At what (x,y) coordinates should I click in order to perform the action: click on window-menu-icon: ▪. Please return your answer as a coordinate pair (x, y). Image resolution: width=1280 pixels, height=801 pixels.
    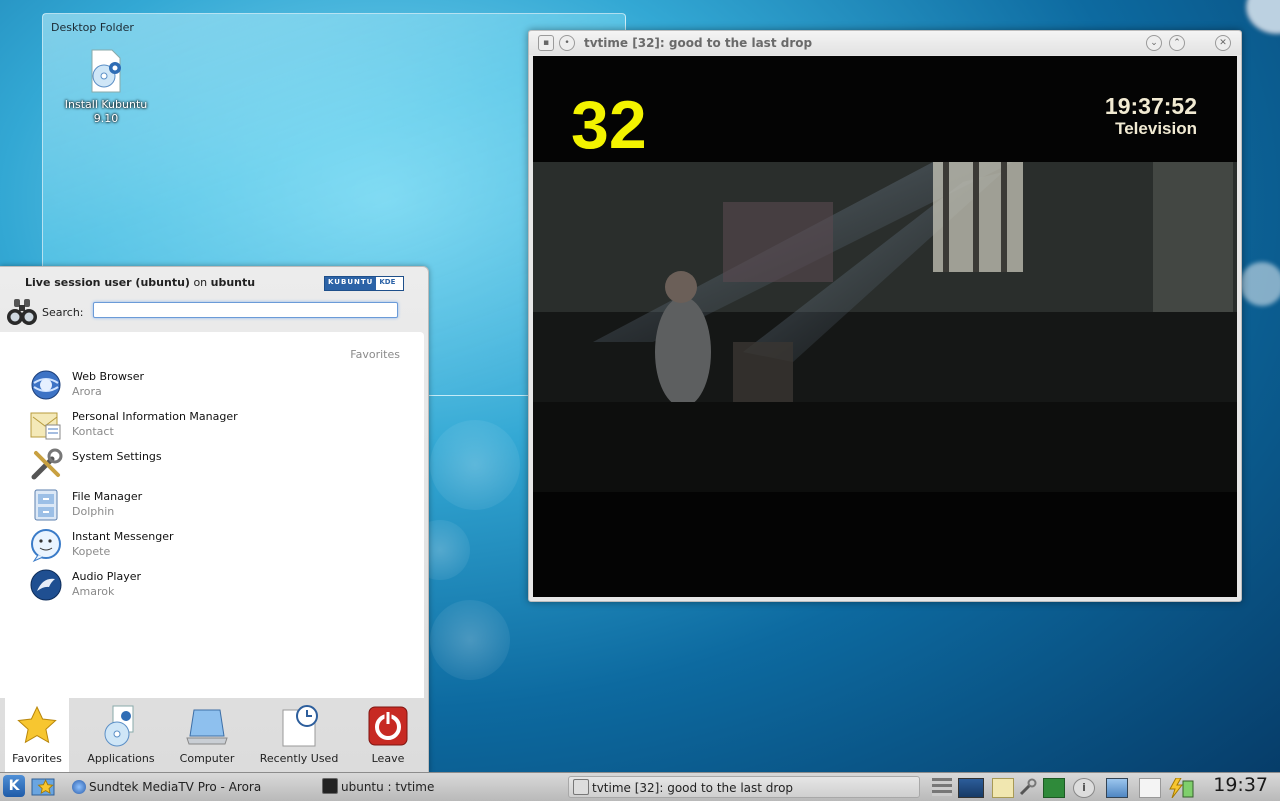
    Looking at the image, I should click on (546, 43).